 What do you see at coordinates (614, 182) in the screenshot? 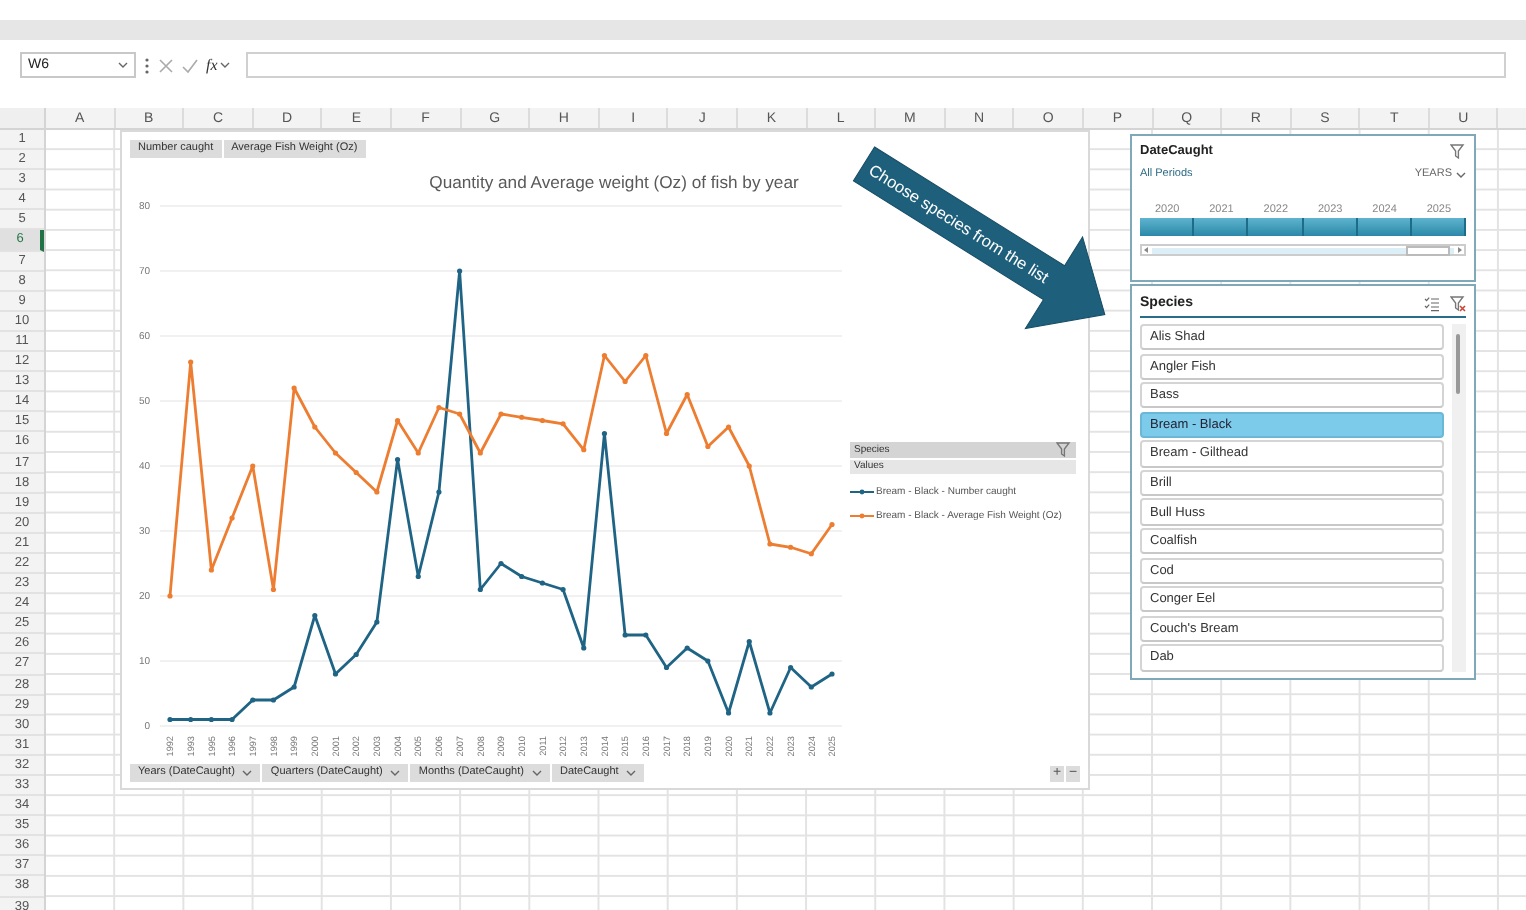
I see `chart-title: Quantity and Average weight (Oz) of fish by year` at bounding box center [614, 182].